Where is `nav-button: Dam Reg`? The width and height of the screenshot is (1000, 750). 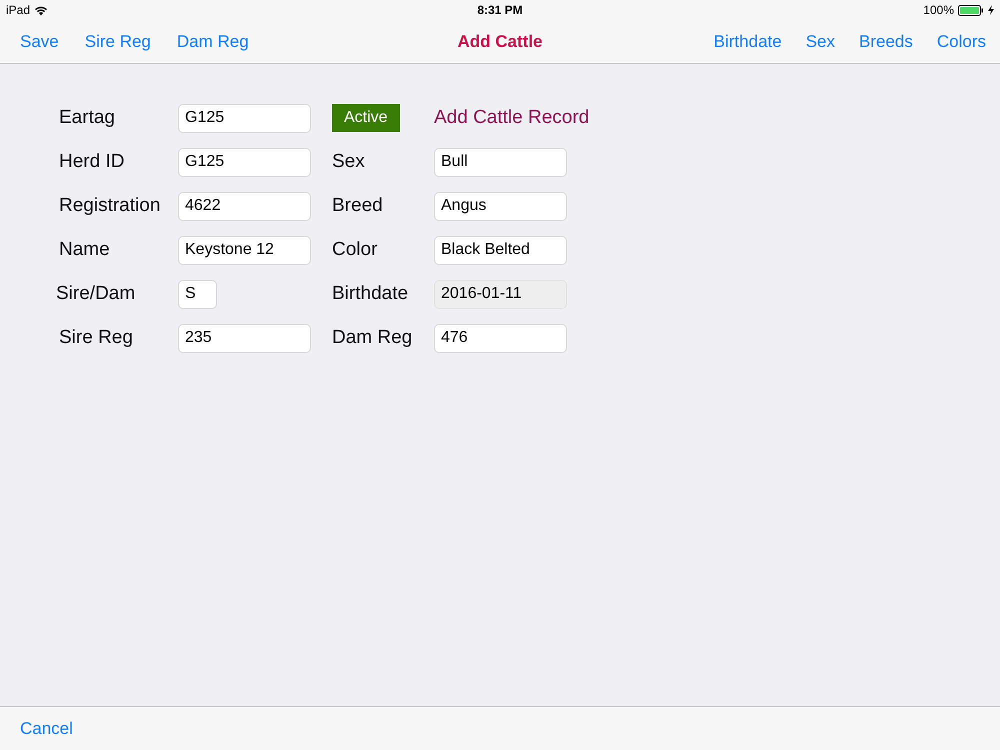 nav-button: Dam Reg is located at coordinates (212, 42).